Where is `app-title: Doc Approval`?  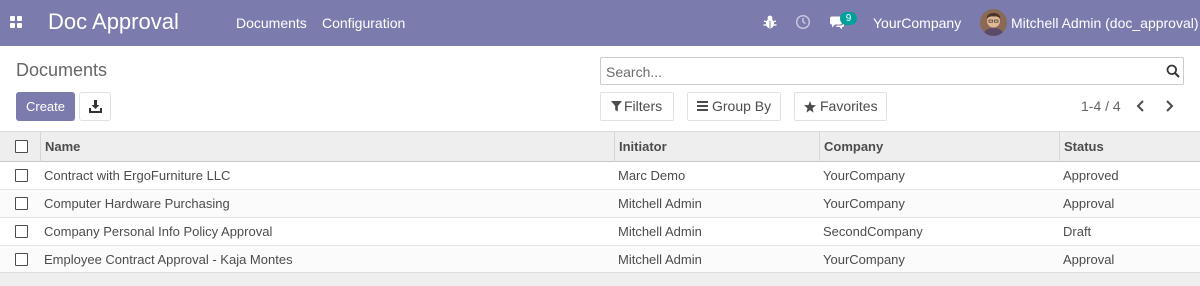 app-title: Doc Approval is located at coordinates (113, 22).